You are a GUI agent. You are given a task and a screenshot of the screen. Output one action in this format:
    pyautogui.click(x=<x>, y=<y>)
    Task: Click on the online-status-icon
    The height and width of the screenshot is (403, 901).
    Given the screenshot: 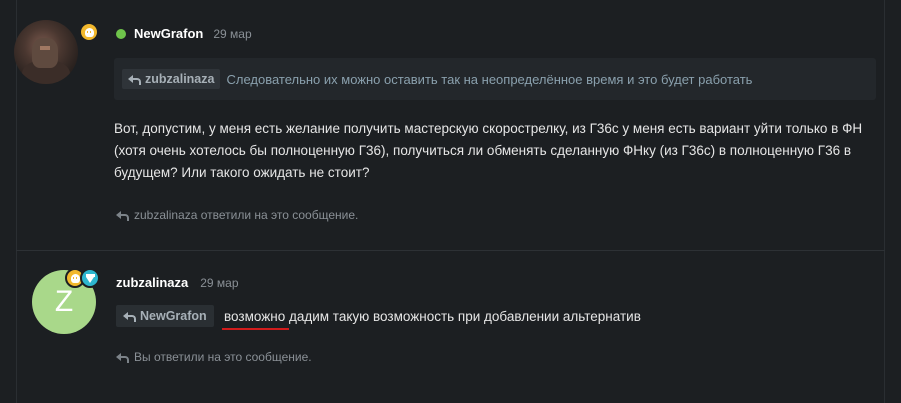 What is the action you would take?
    pyautogui.click(x=121, y=33)
    